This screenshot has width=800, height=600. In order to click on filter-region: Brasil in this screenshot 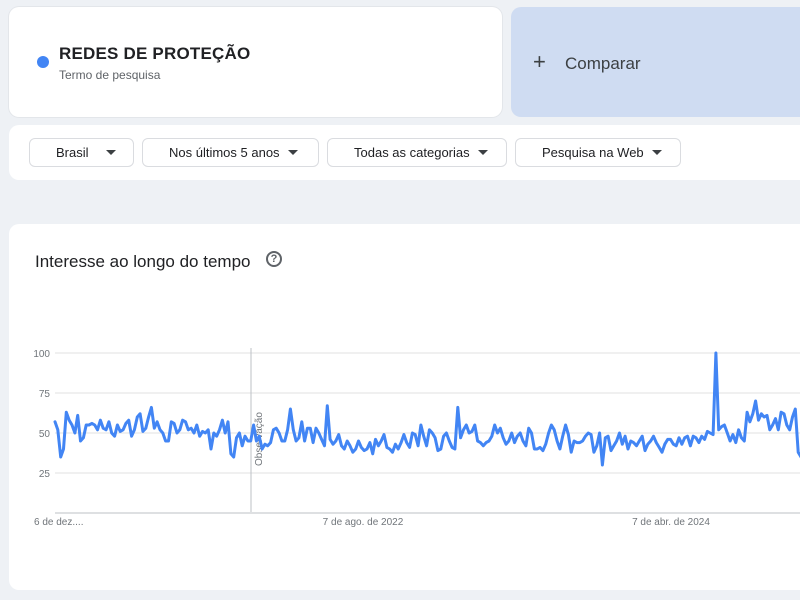, I will do `click(81, 152)`.